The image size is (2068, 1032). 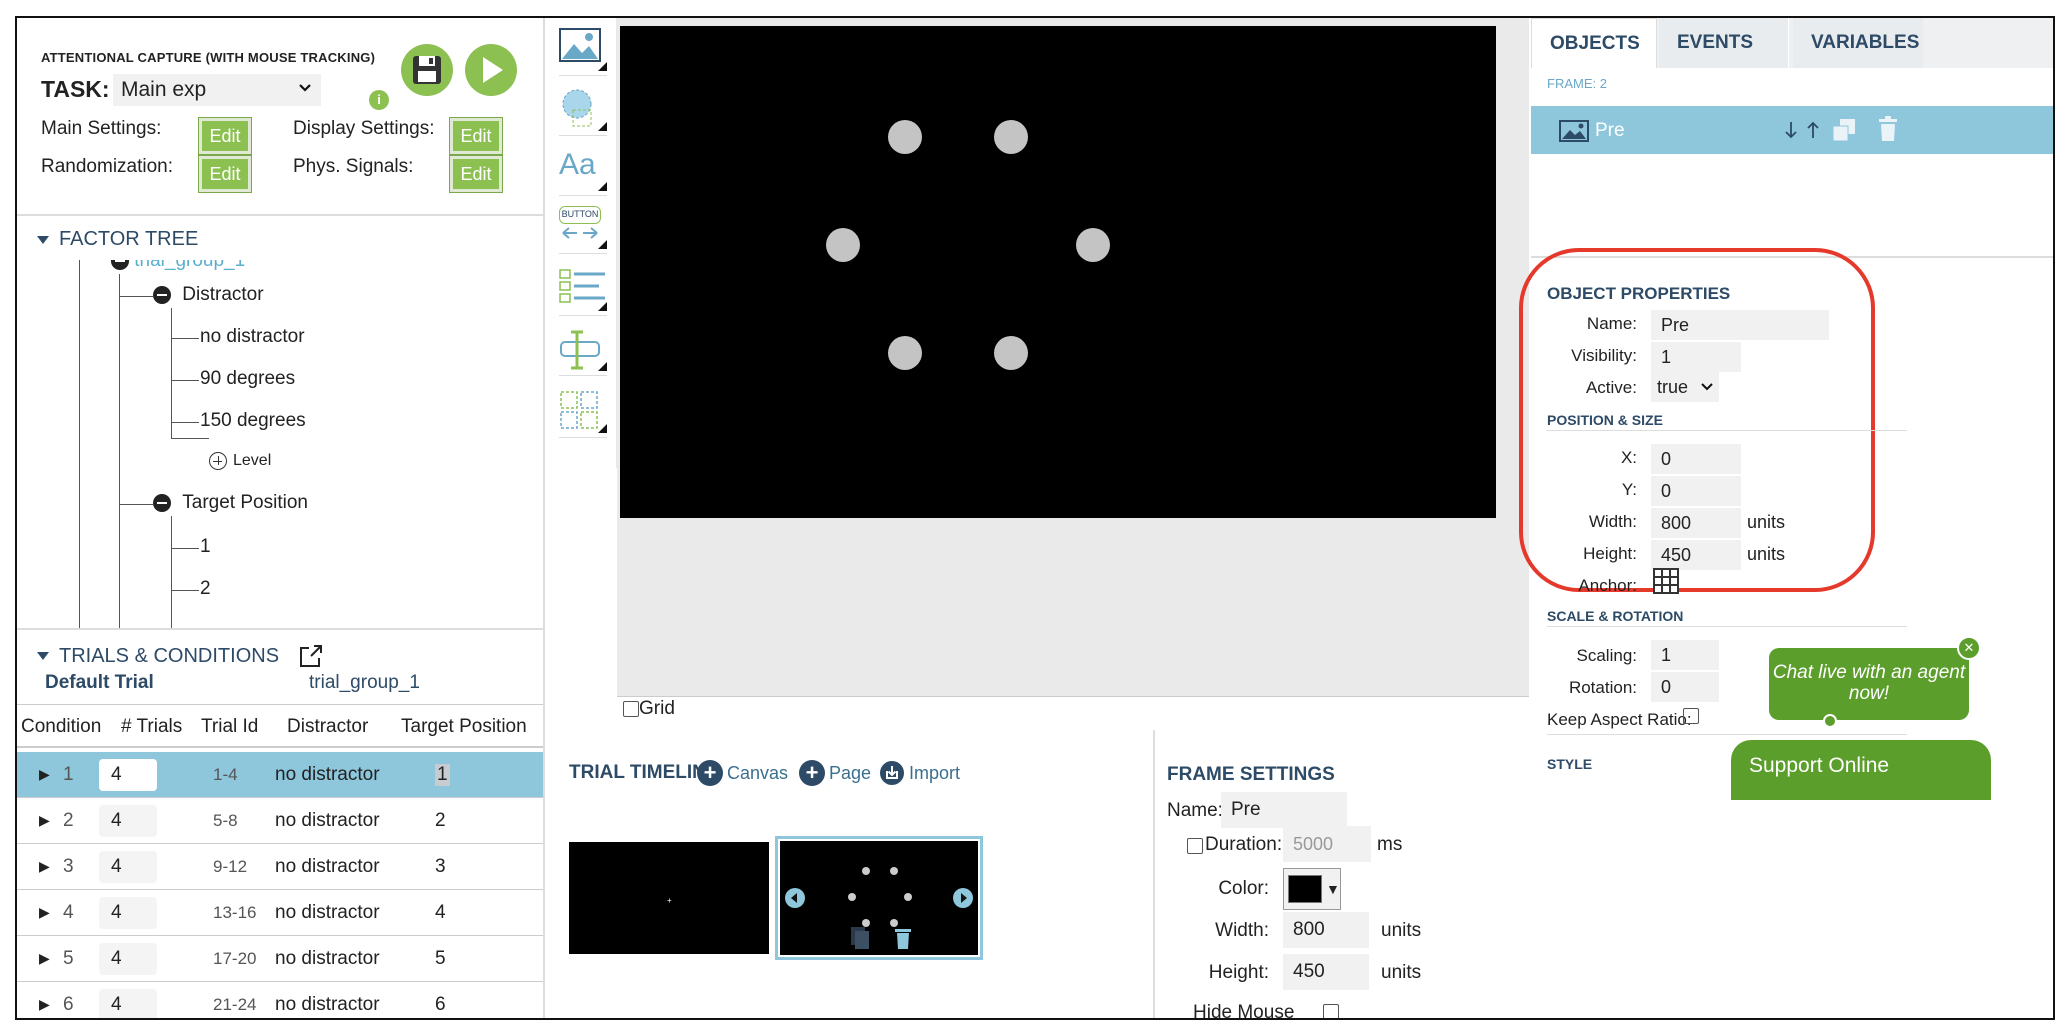 What do you see at coordinates (1858, 43) in the screenshot?
I see `tab-variables: VARIABLES` at bounding box center [1858, 43].